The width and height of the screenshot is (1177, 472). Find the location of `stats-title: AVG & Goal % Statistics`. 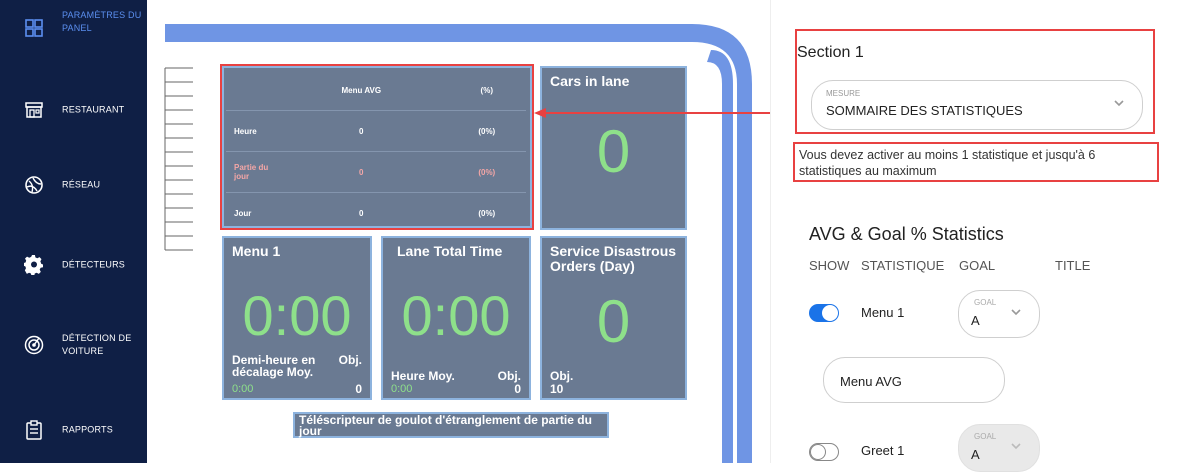

stats-title: AVG & Goal % Statistics is located at coordinates (906, 234).